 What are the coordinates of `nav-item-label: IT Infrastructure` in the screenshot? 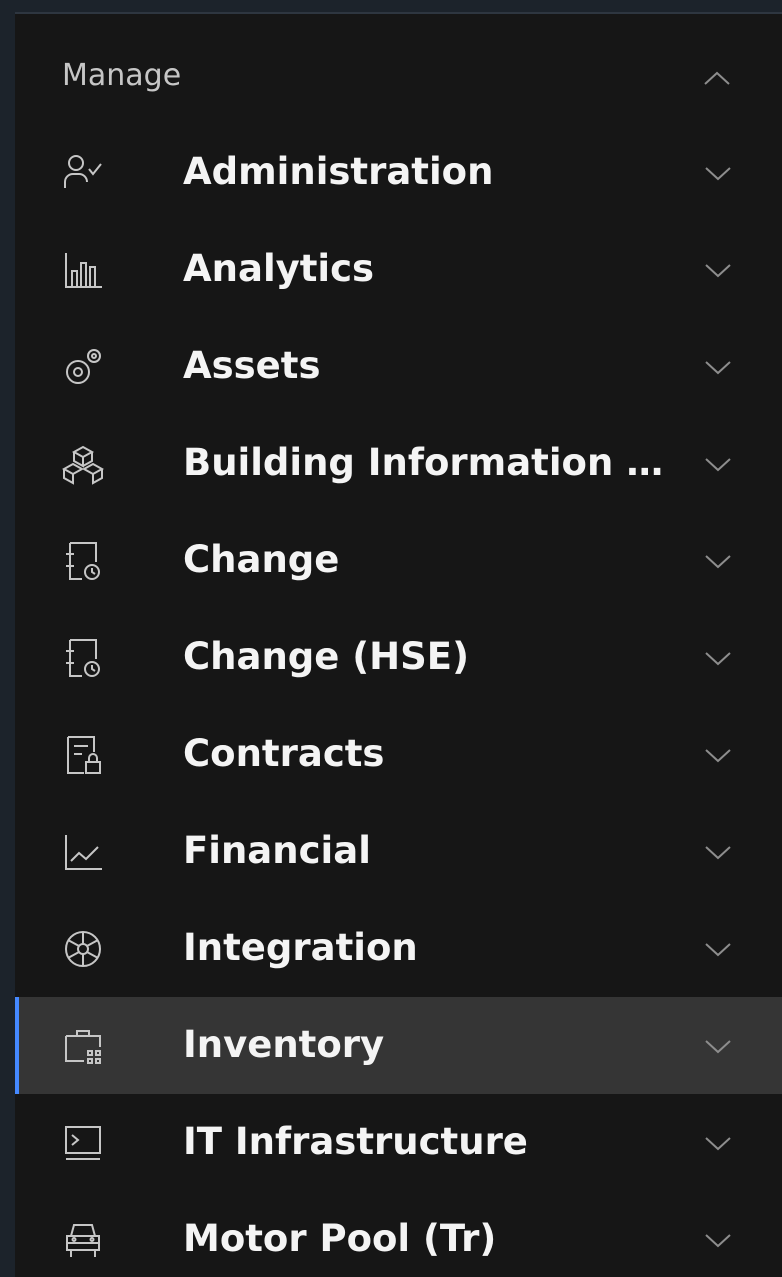 It's located at (355, 1141).